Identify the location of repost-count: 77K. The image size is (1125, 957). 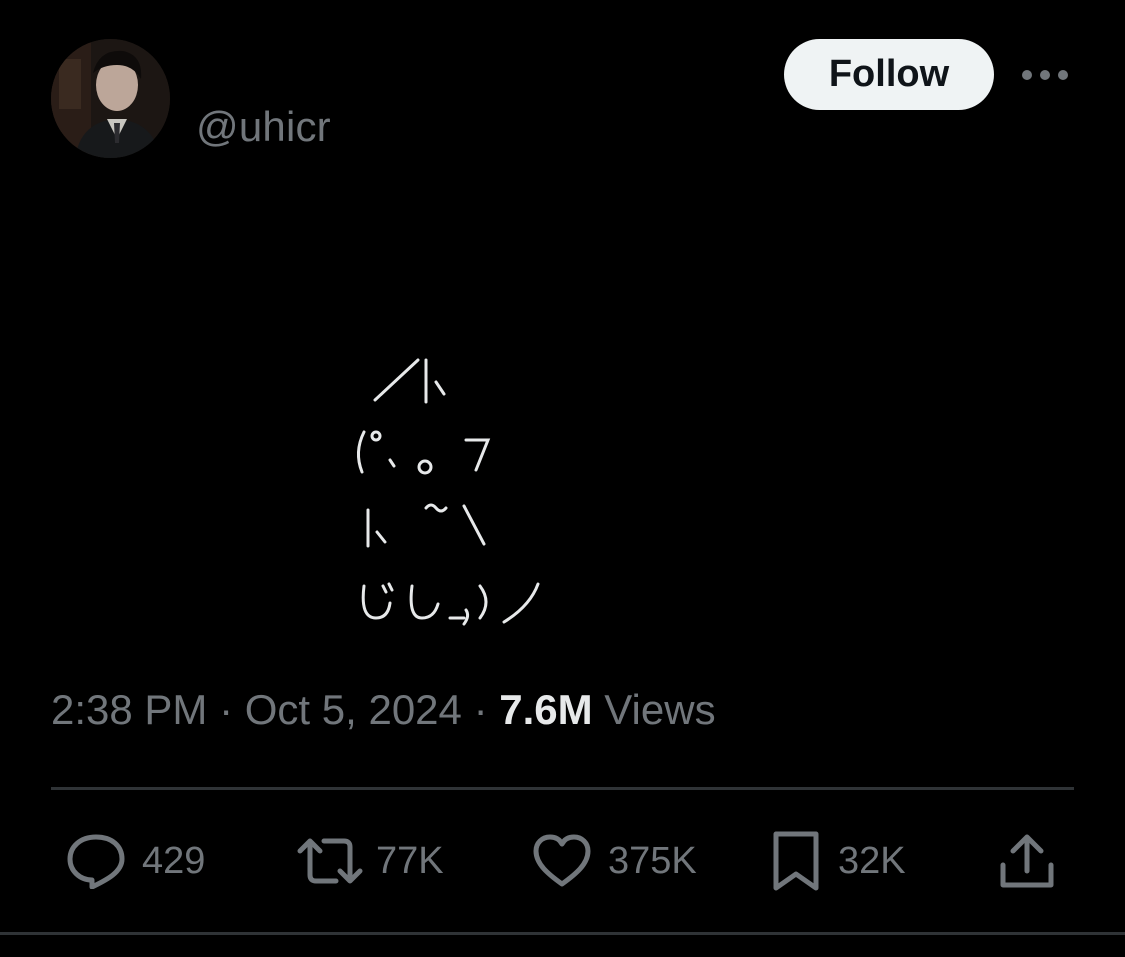
(410, 860).